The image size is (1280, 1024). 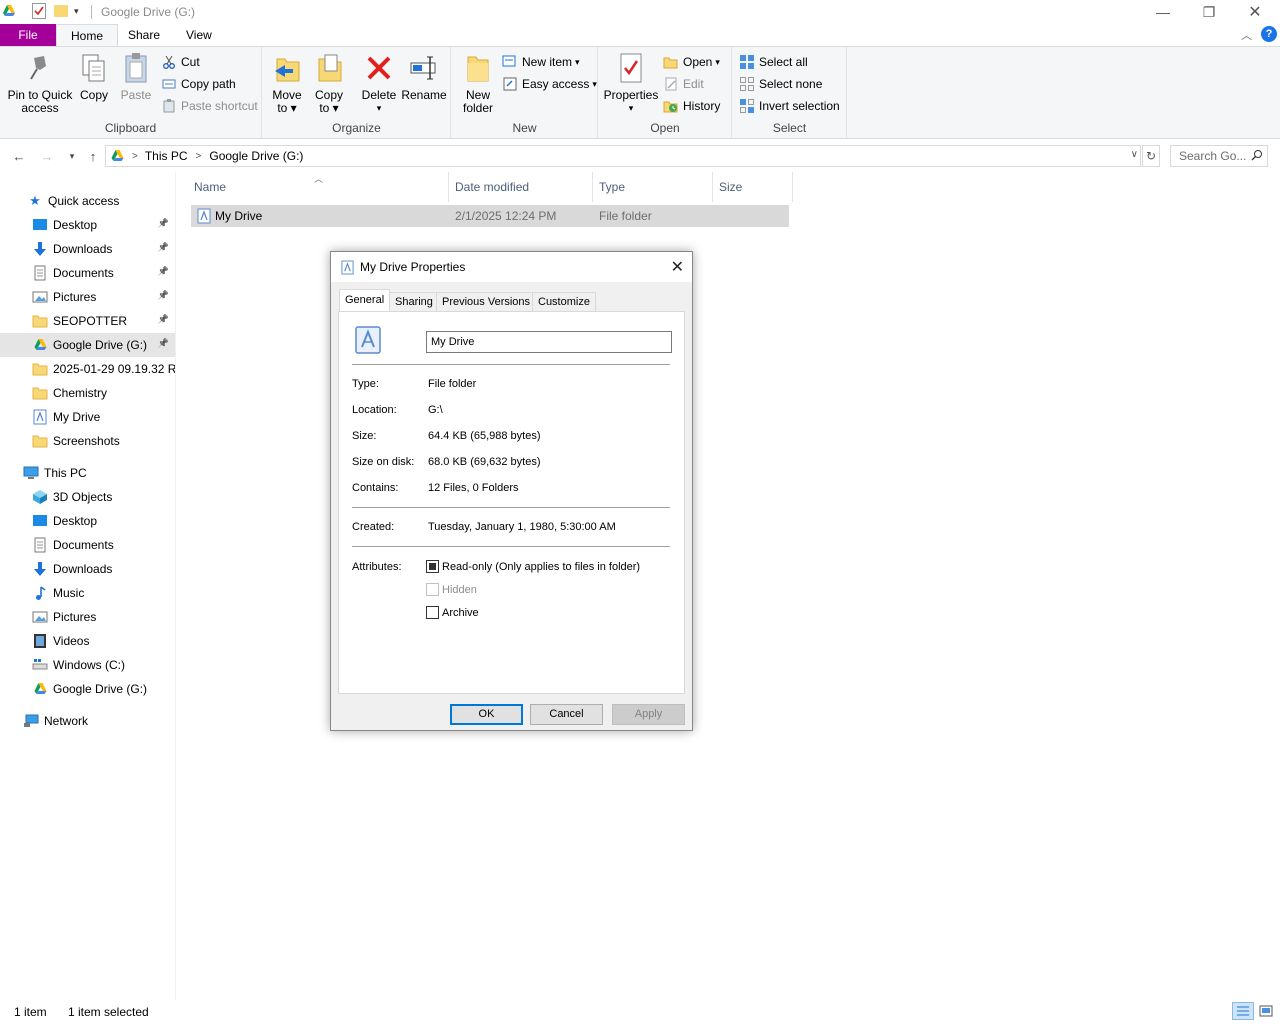 I want to click on tab-home: Home, so click(x=87, y=35).